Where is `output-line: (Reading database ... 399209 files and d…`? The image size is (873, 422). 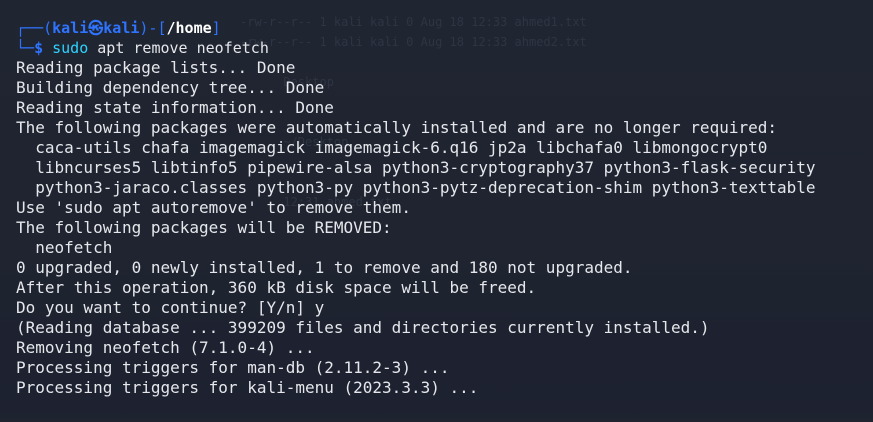
output-line: (Reading database ... 399209 files and d… is located at coordinates (363, 327).